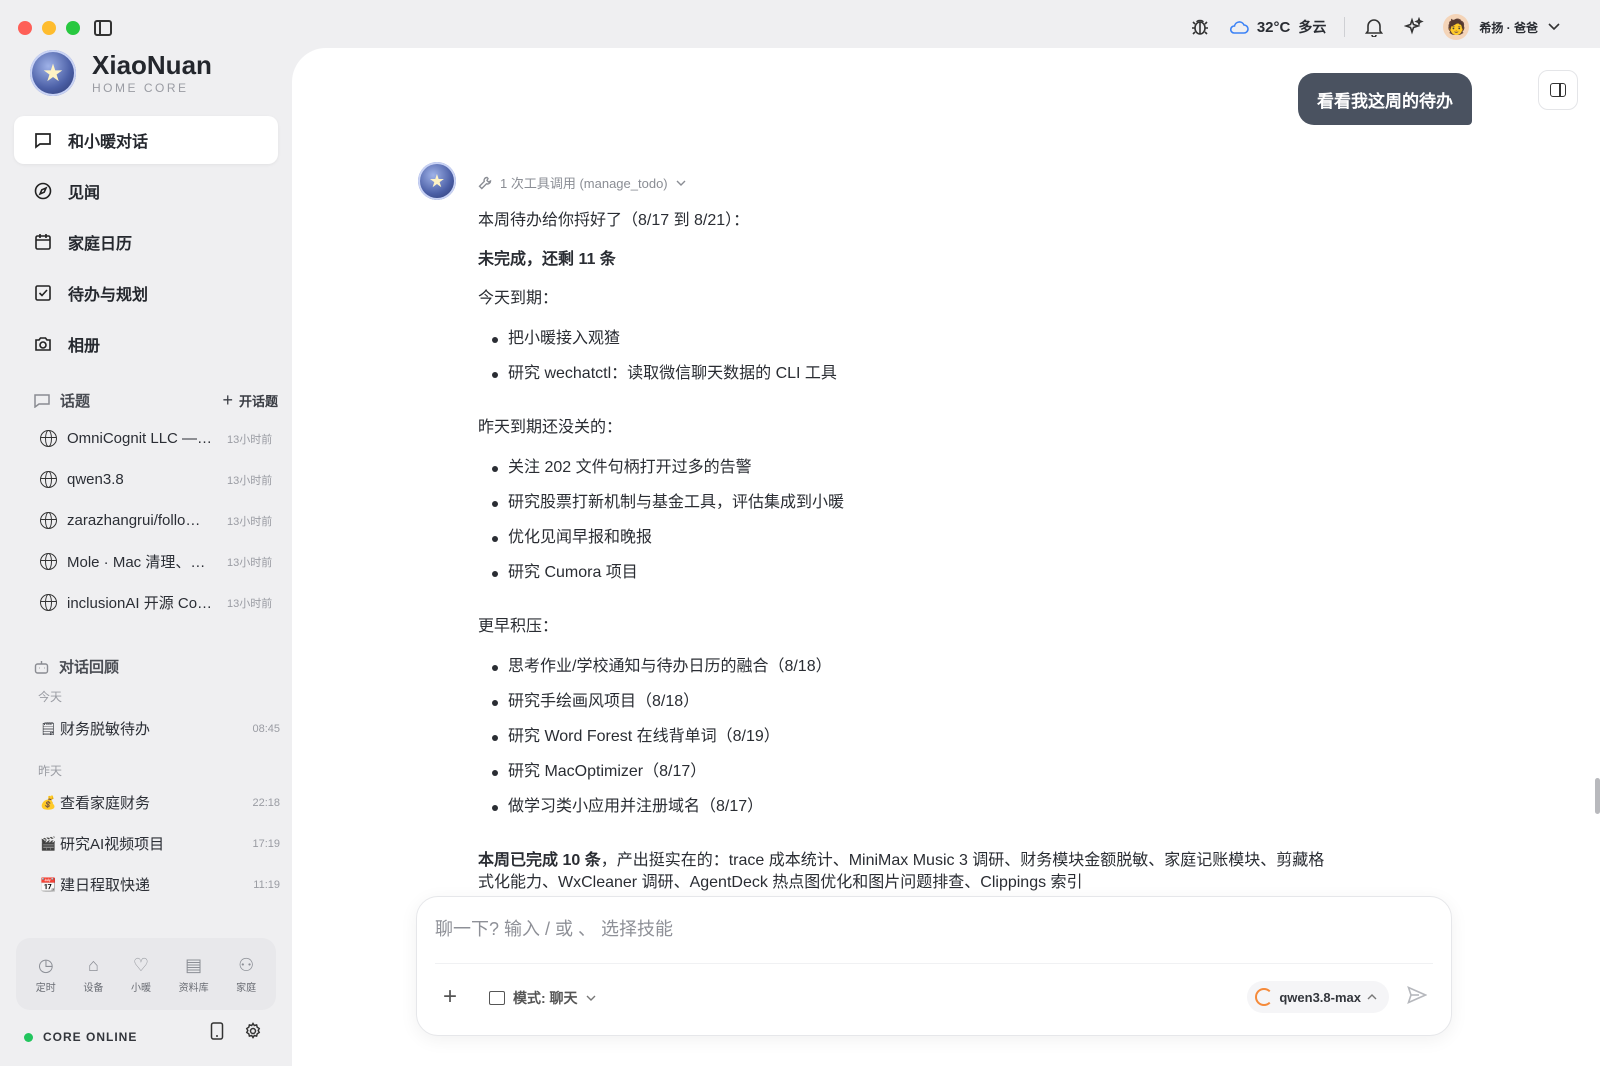 The width and height of the screenshot is (1600, 1066). Describe the element at coordinates (45, 988) in the screenshot. I see `dock-label: 定时` at that location.